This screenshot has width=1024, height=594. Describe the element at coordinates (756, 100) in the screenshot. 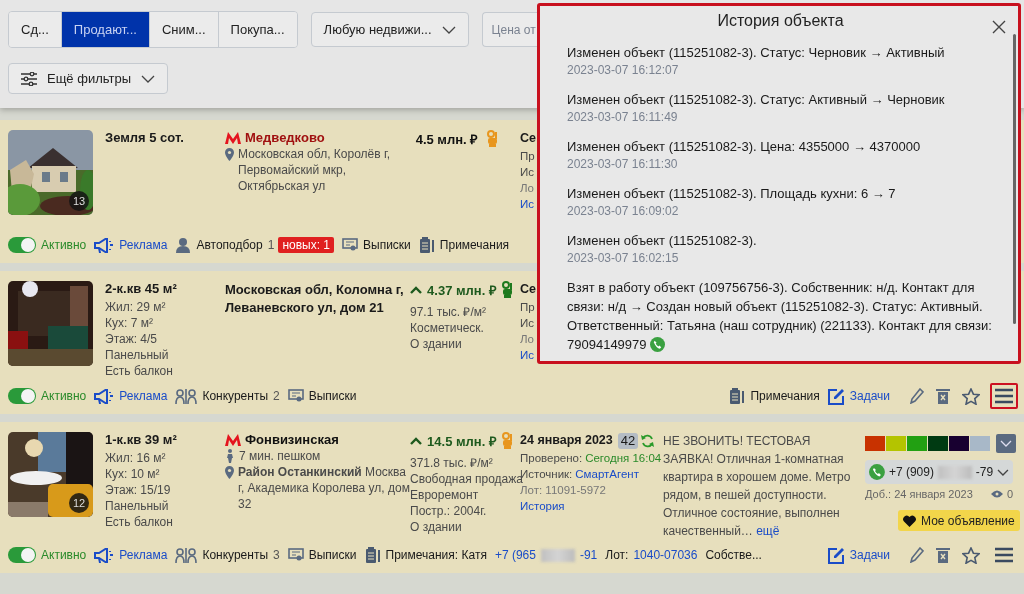

I see `history-entry: Изменен объект (115251082-3). Статус: Активный → Черновик` at that location.